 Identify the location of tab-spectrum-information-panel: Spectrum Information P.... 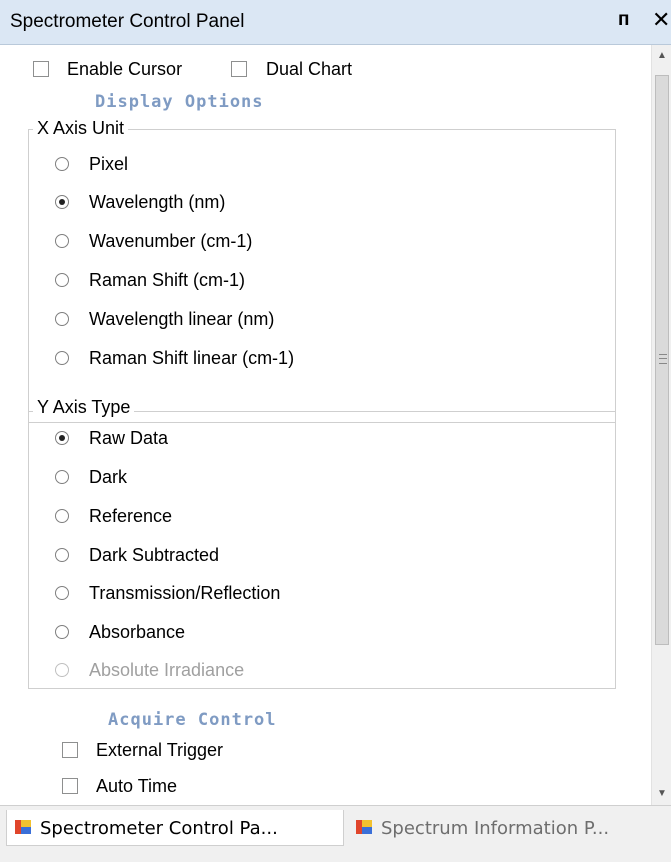
(509, 828).